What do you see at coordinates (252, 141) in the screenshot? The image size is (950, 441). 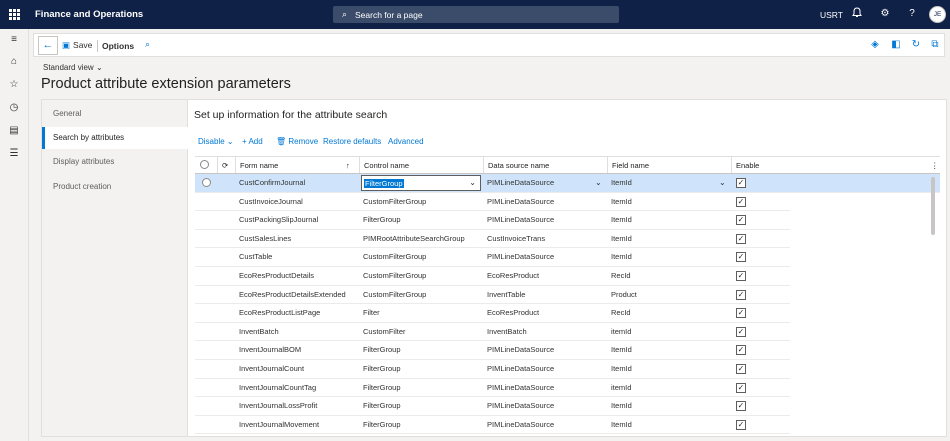 I see `add-button: + Add` at bounding box center [252, 141].